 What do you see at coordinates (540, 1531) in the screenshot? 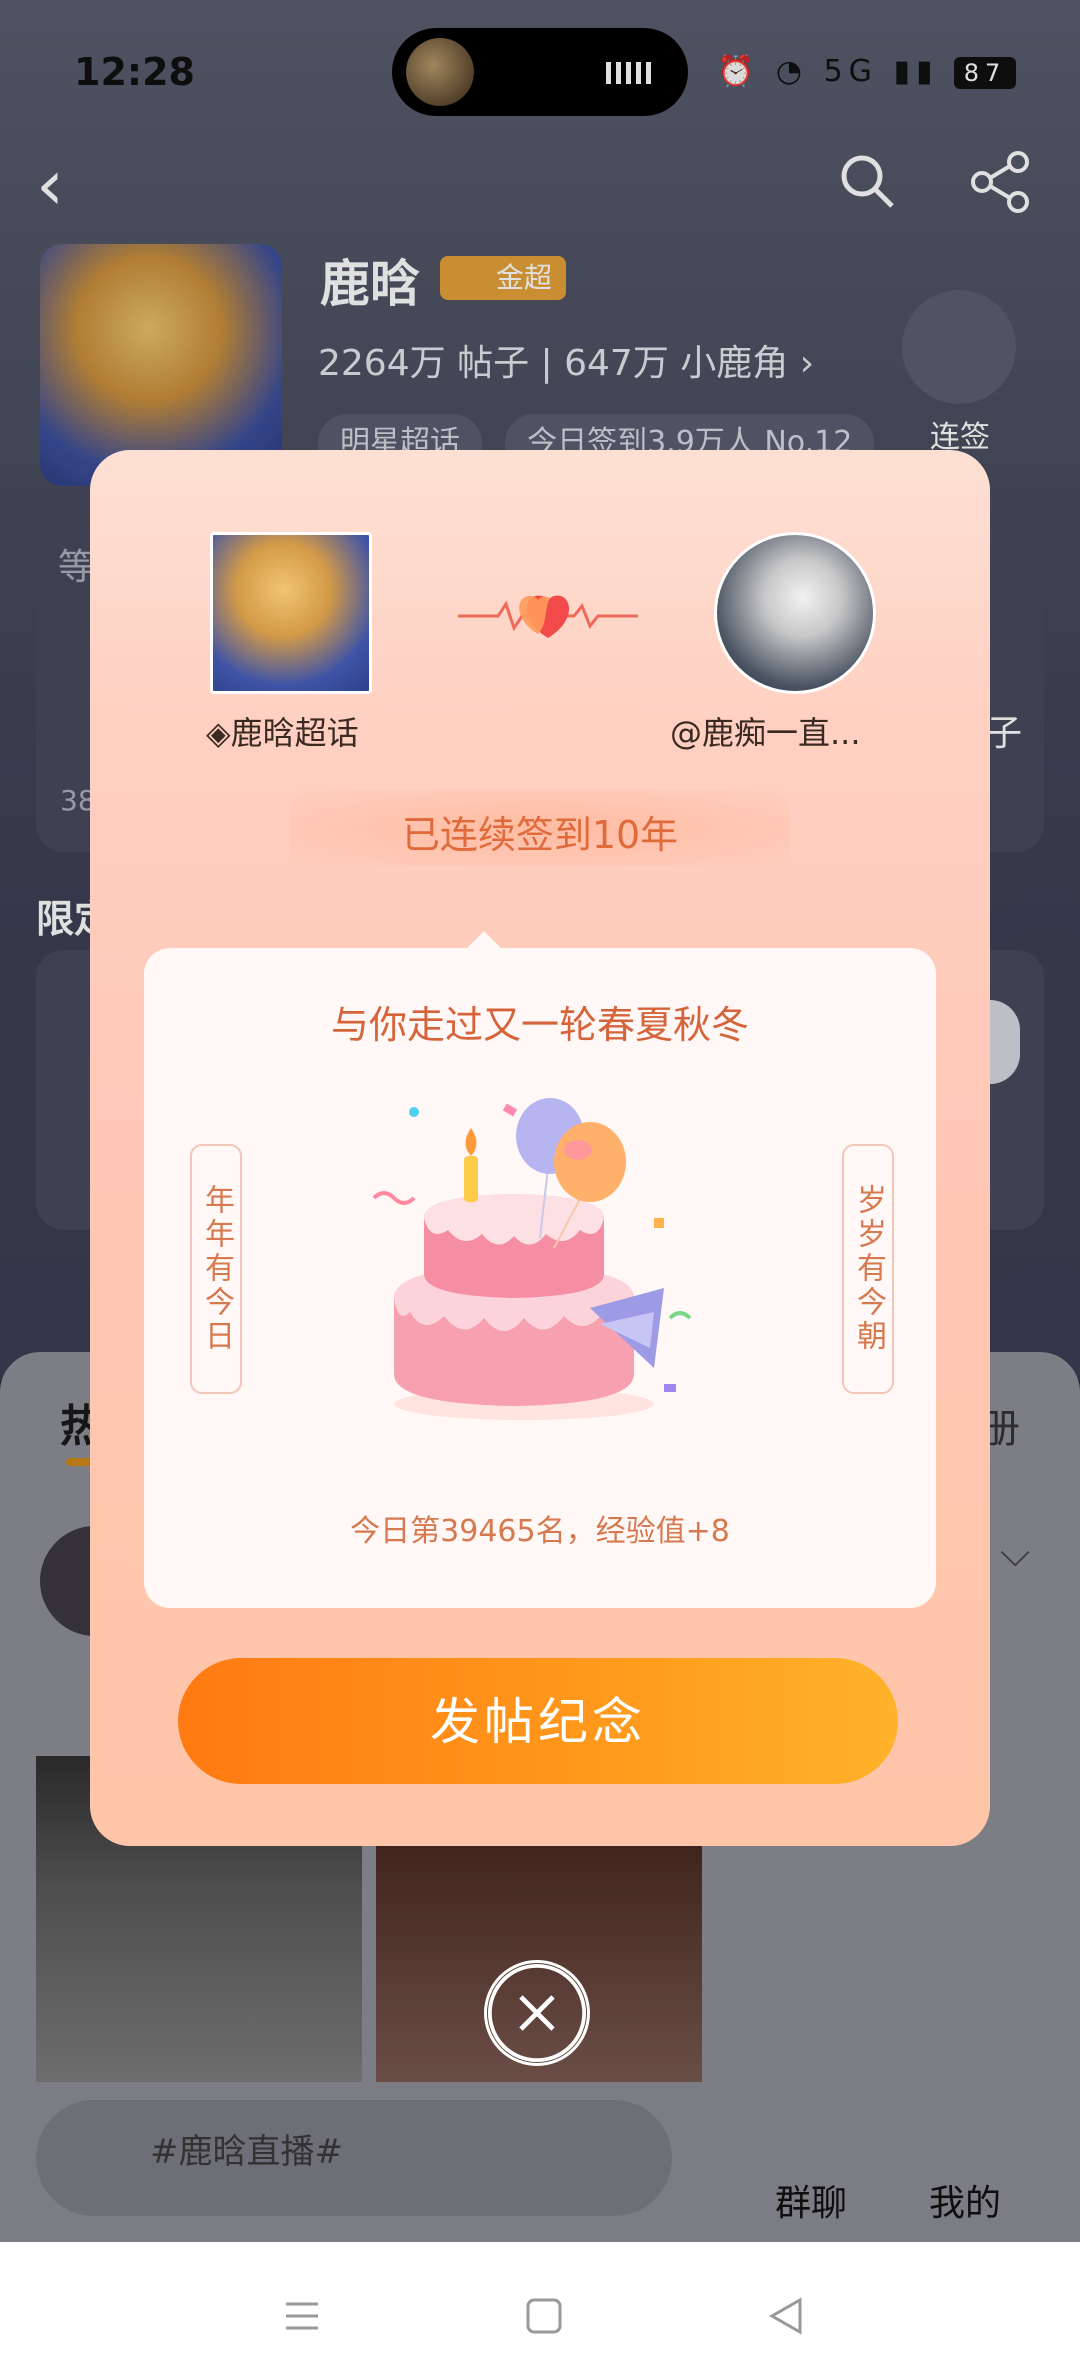
I see `rank-text: 今日第39465名，经验值+8` at bounding box center [540, 1531].